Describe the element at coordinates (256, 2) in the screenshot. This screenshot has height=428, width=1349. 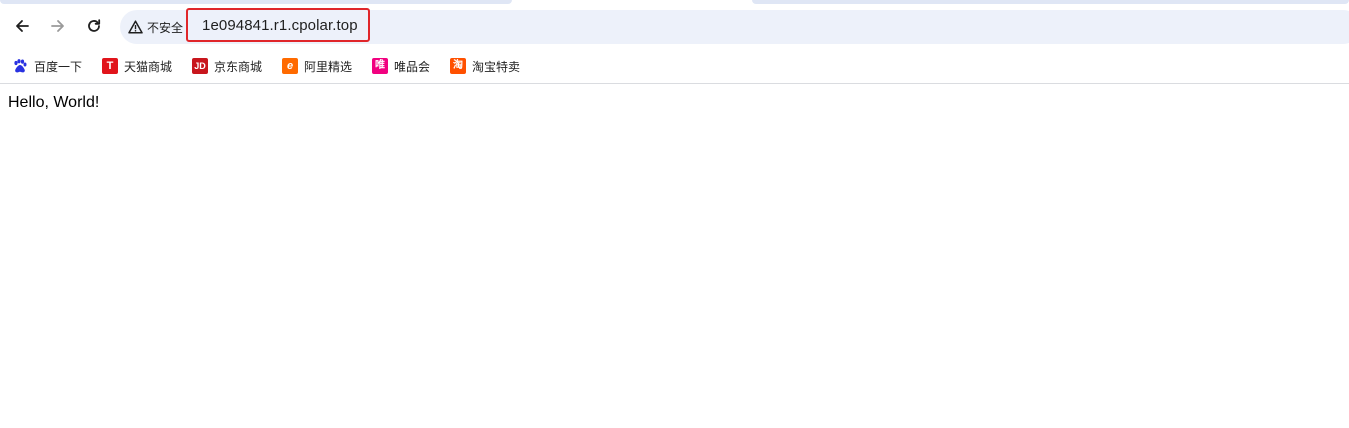
I see `tab-left` at that location.